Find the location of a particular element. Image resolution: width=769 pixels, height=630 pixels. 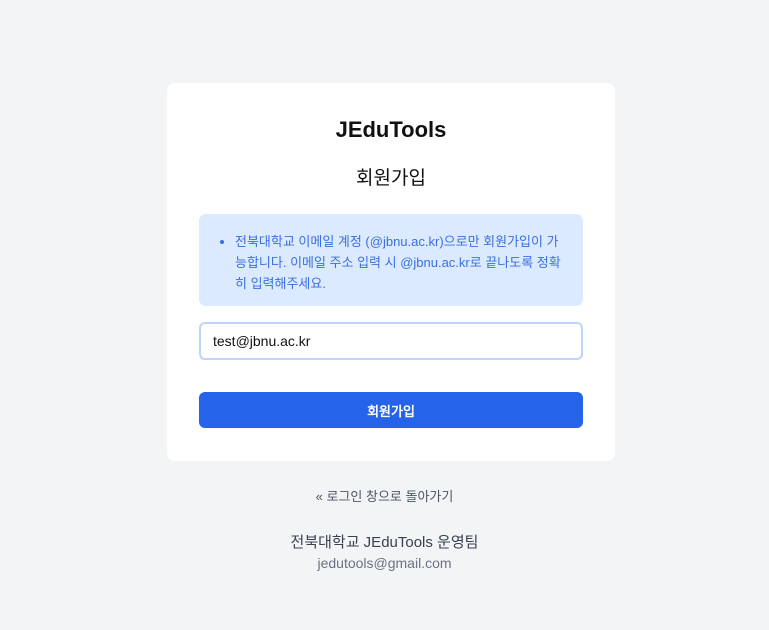

footer-email: jedutools@gmail.com is located at coordinates (384, 563).